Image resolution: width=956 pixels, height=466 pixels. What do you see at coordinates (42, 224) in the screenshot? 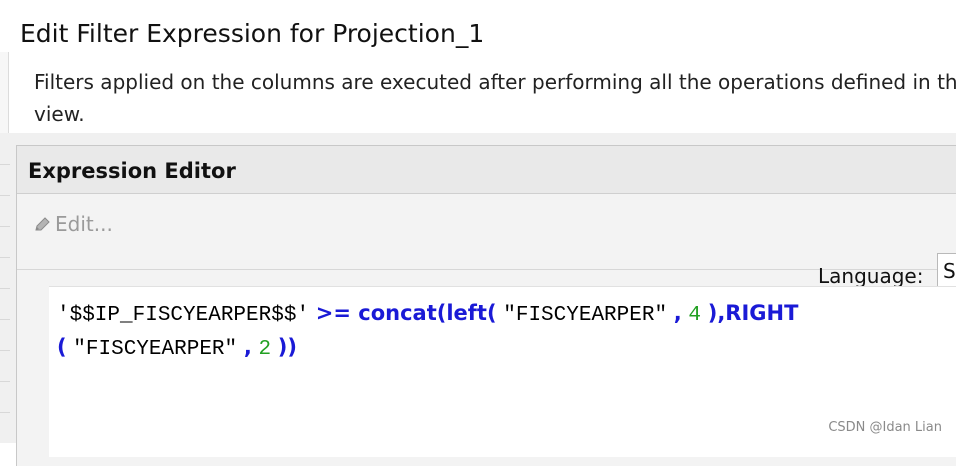
I see `pencil-icon` at bounding box center [42, 224].